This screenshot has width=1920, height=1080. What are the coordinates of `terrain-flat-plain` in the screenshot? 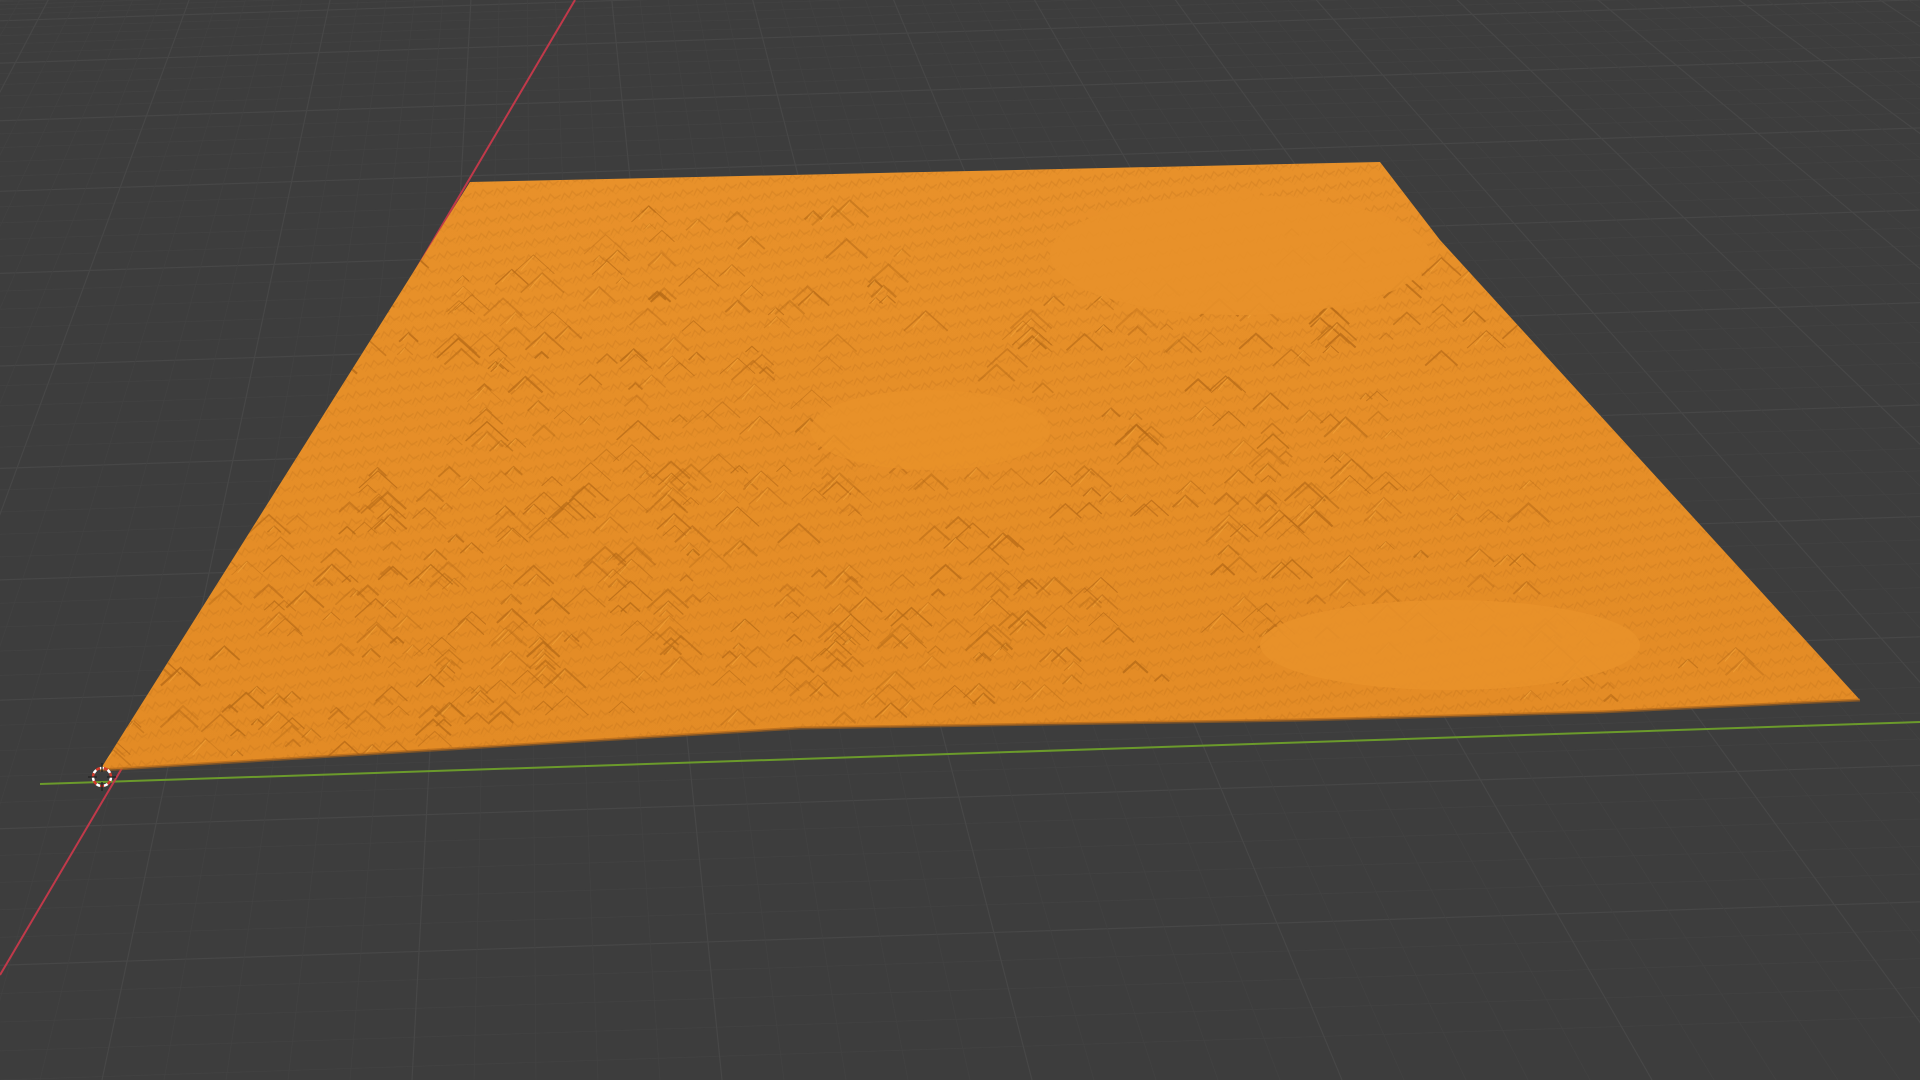 It's located at (1240, 255).